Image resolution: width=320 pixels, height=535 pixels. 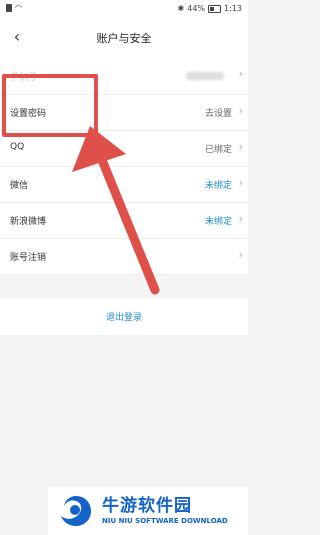 I want to click on logout-button: 退出登录, so click(x=124, y=316).